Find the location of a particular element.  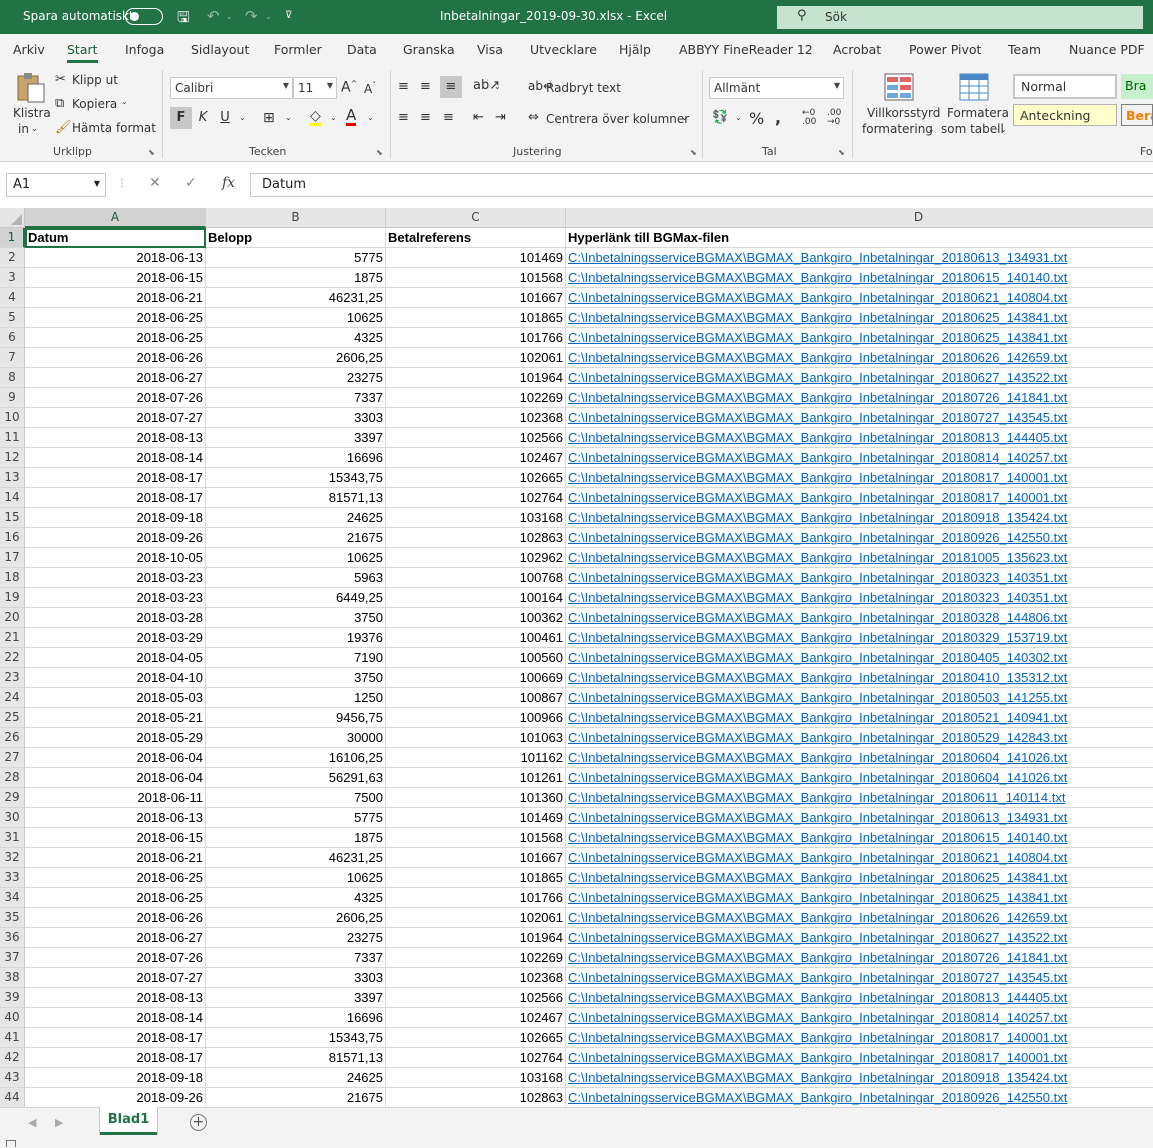

format-as-table-label-2: som tabell is located at coordinates (972, 129).